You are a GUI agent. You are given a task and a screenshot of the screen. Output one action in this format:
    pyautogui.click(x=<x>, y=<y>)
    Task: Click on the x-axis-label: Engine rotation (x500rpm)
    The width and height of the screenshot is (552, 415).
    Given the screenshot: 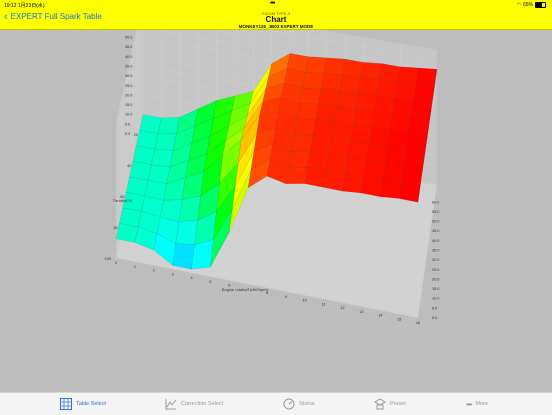 What is the action you would take?
    pyautogui.click(x=245, y=289)
    